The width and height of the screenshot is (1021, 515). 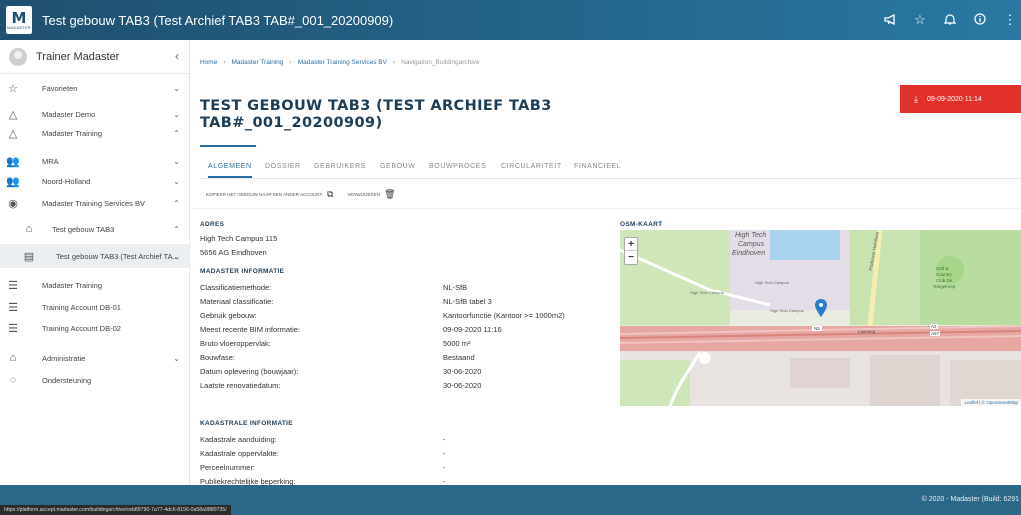 I want to click on breadcrumb-home: Home, so click(x=208, y=62).